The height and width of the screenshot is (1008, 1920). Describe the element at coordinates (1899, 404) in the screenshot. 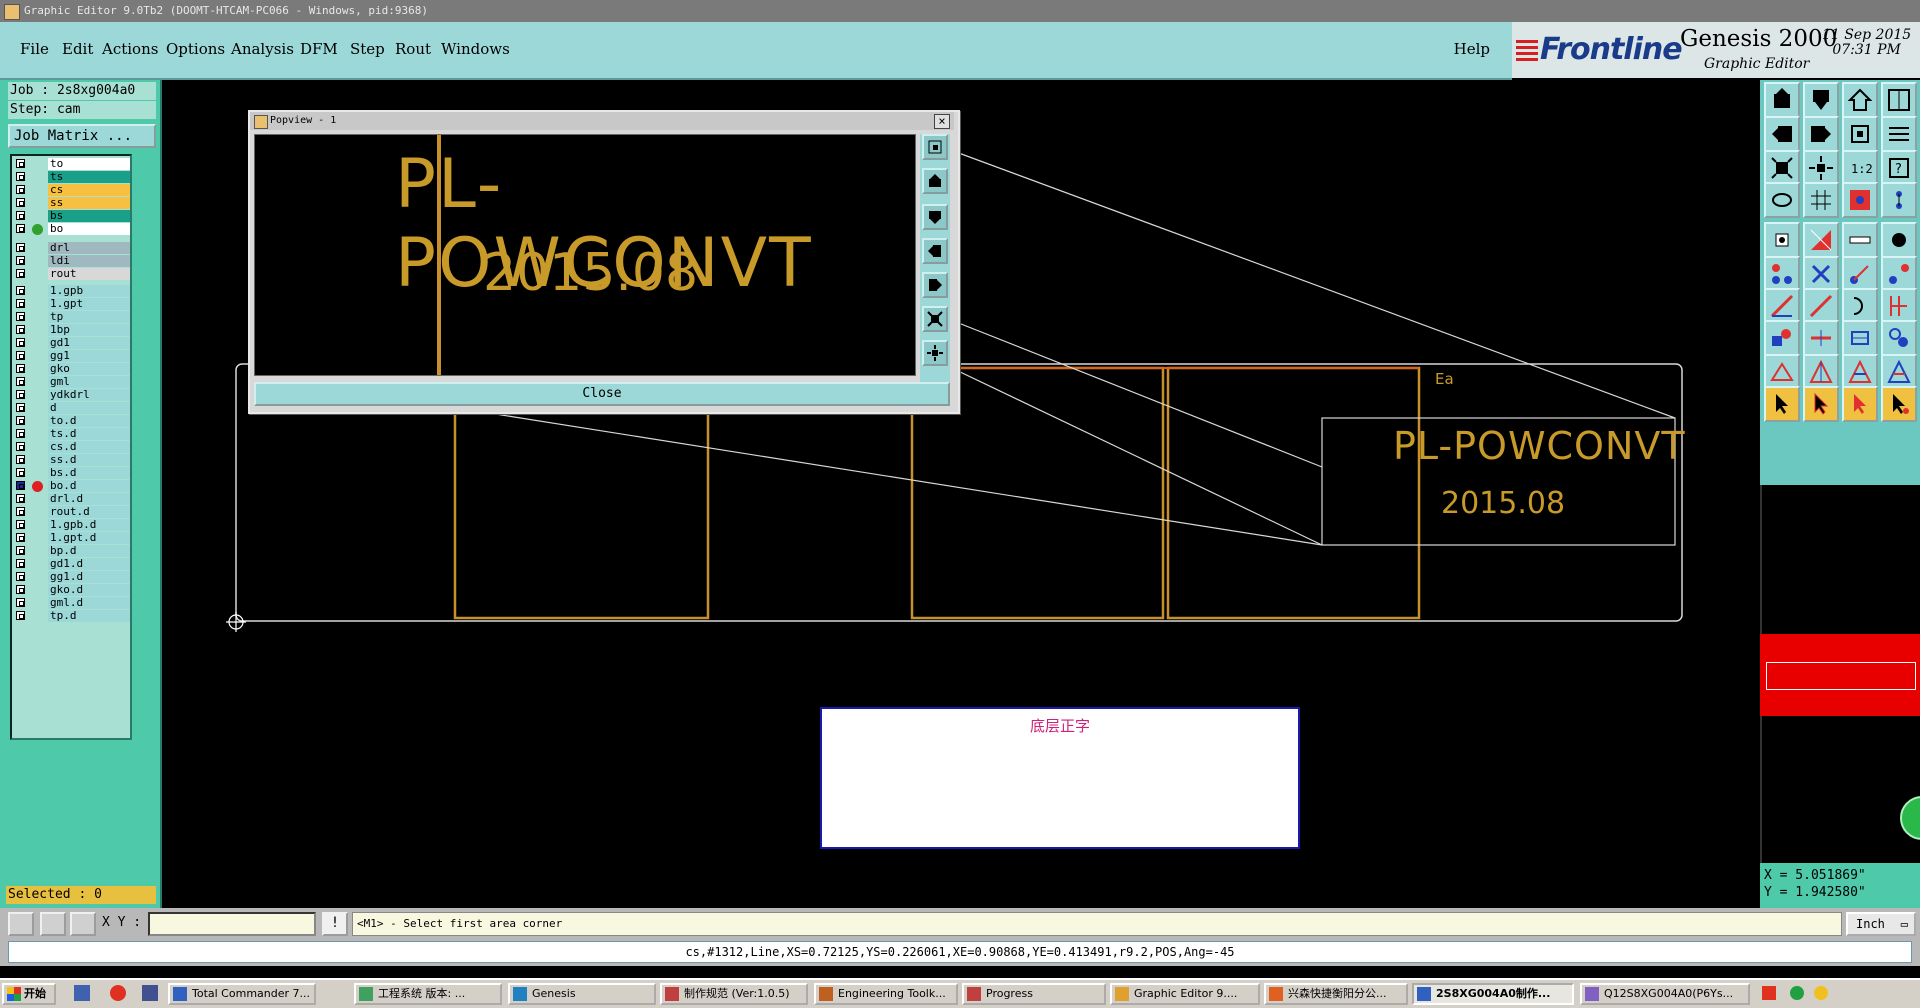

I see `select-net-icon` at that location.